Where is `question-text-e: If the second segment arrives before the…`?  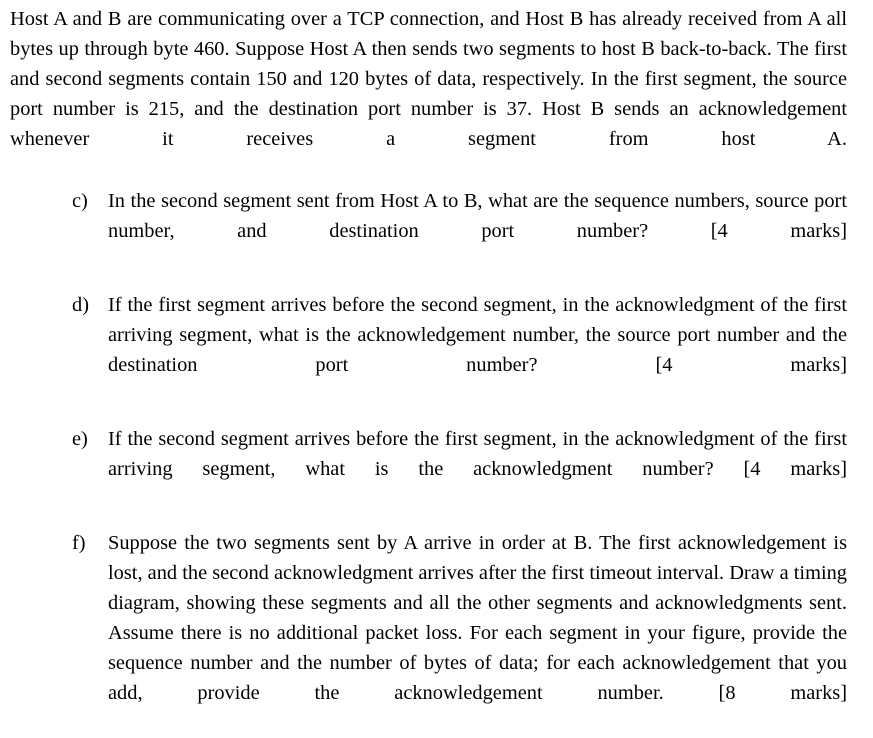
question-text-e: If the second segment arrives before the… is located at coordinates (477, 454).